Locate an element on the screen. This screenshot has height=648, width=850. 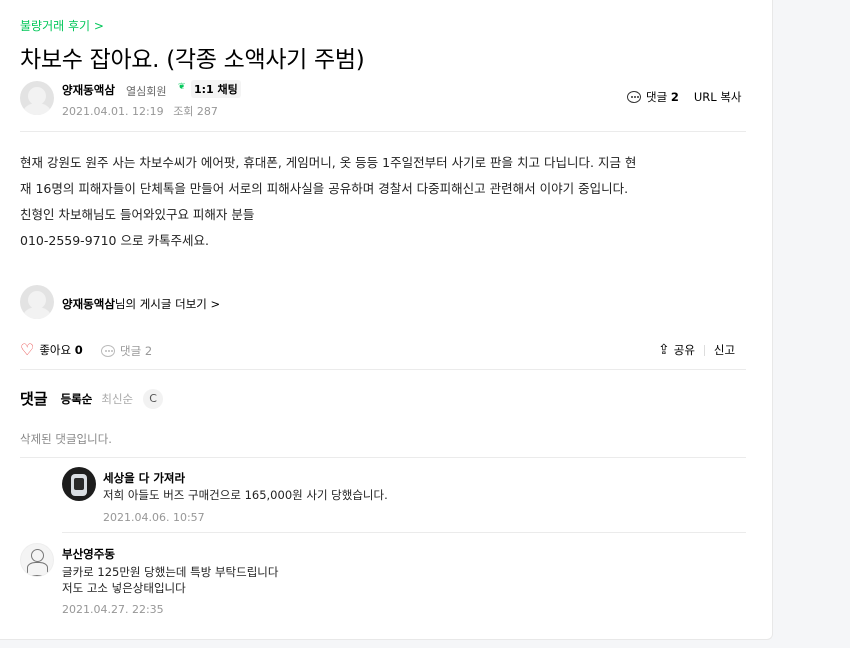
like-button: ♡ 좋아요 0 is located at coordinates (51, 350).